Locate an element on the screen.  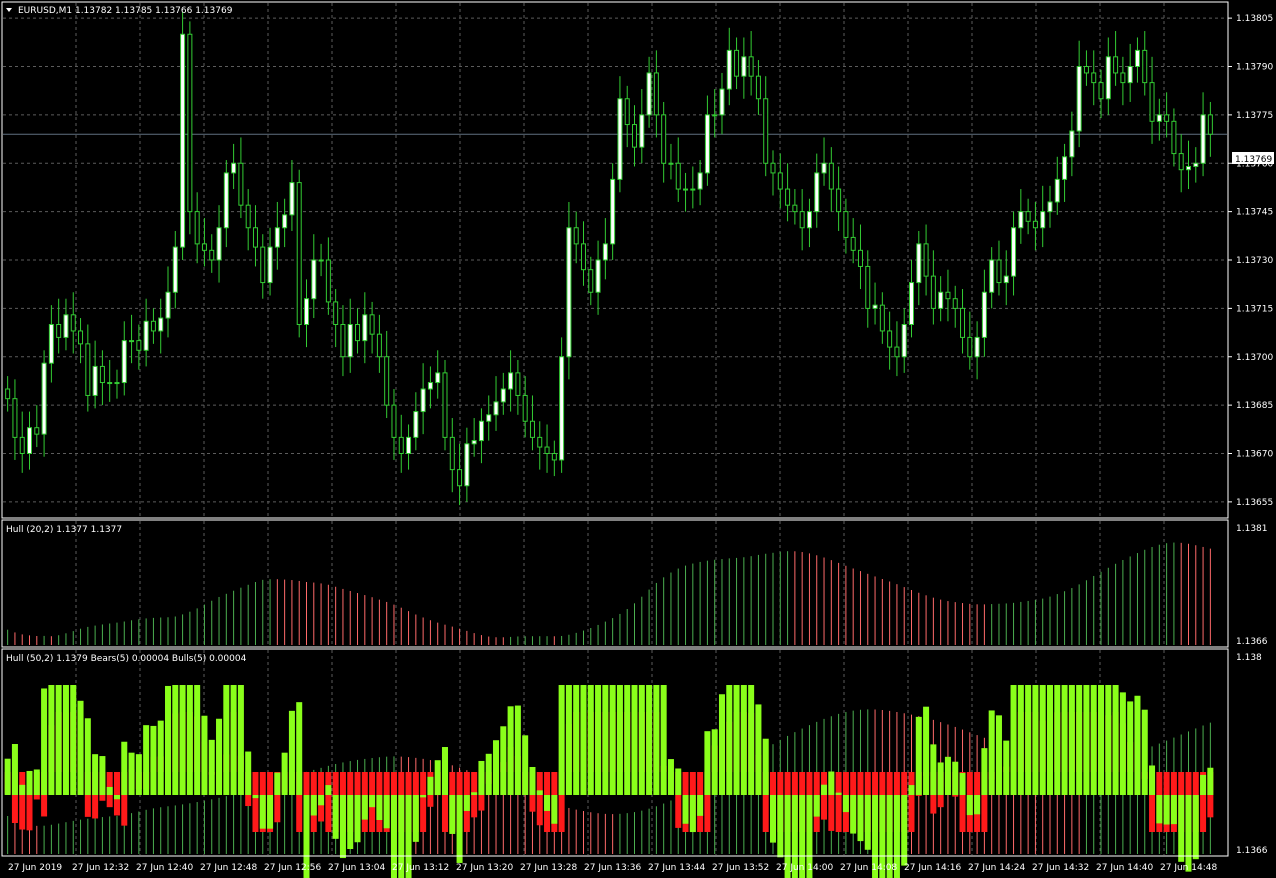
time-label: 27 Jun 14:40 is located at coordinates (1124, 868).